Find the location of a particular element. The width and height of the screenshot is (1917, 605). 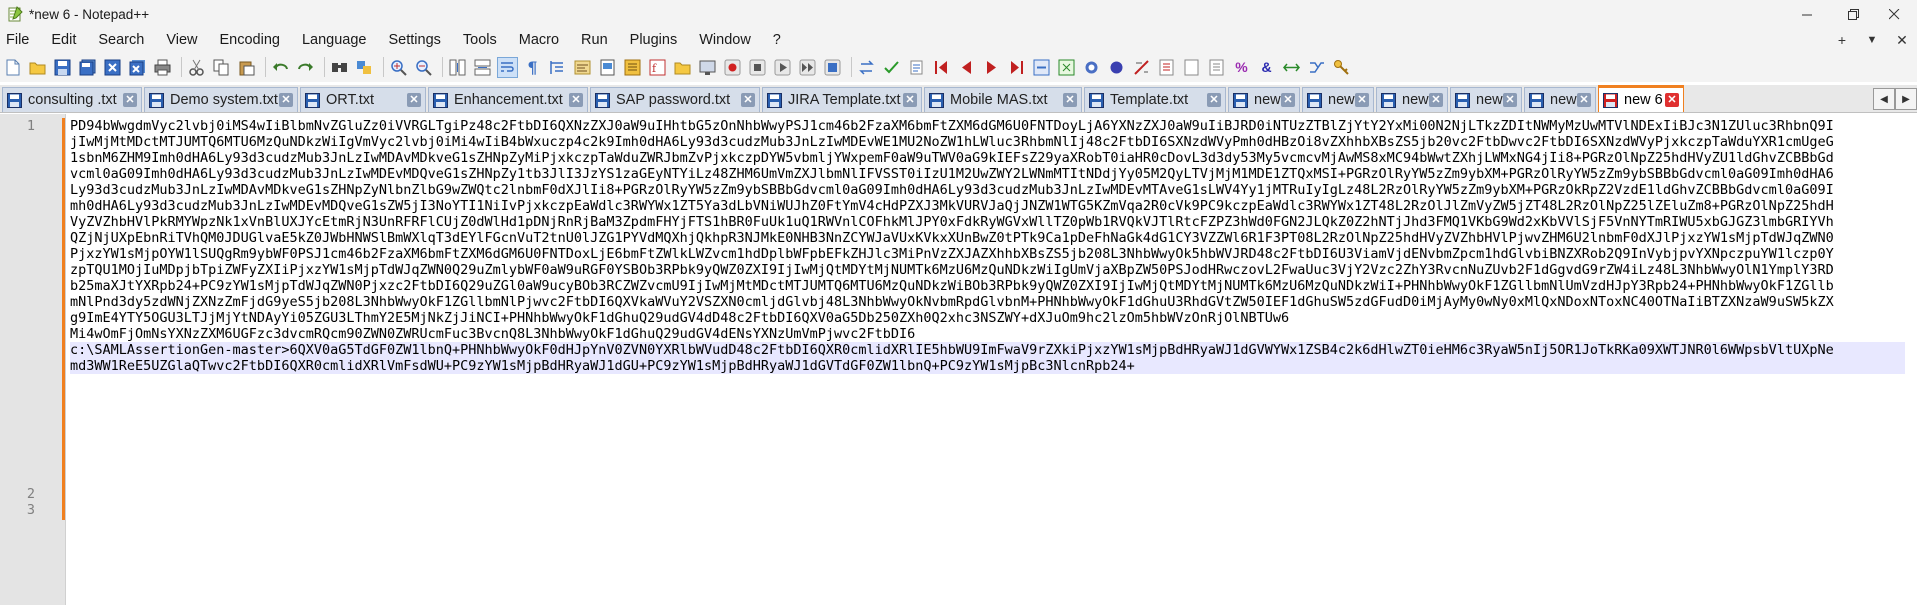

indent-guide-icon is located at coordinates (557, 67).